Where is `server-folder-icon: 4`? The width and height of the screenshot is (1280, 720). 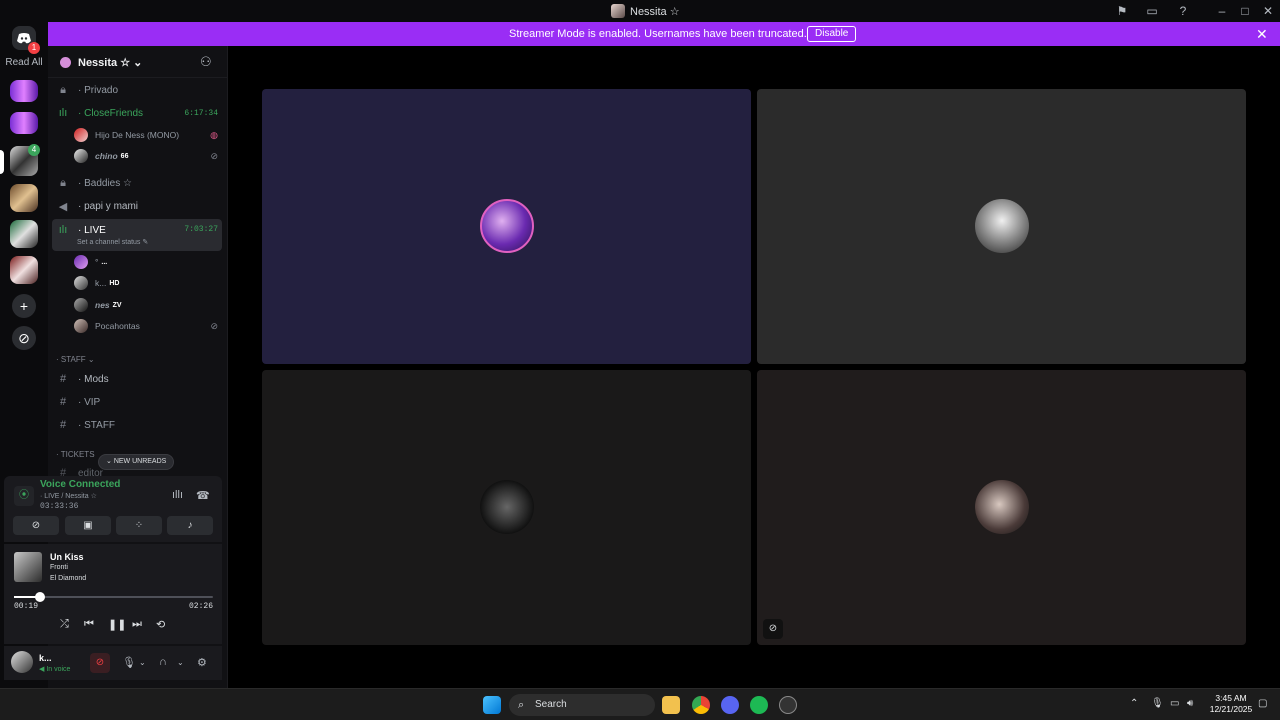
server-folder-icon: 4 is located at coordinates (25, 160).